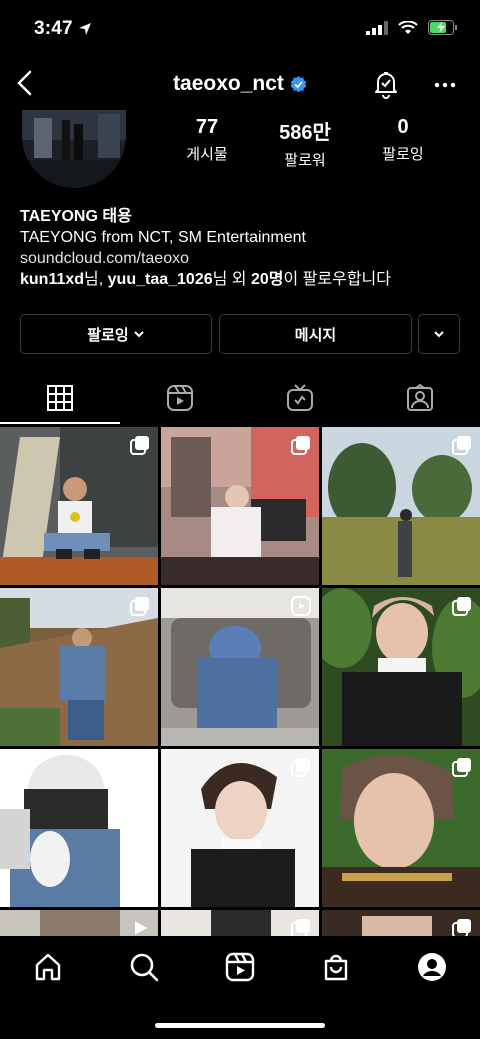 This screenshot has width=480, height=1039. I want to click on verified-badge-icon, so click(298, 83).